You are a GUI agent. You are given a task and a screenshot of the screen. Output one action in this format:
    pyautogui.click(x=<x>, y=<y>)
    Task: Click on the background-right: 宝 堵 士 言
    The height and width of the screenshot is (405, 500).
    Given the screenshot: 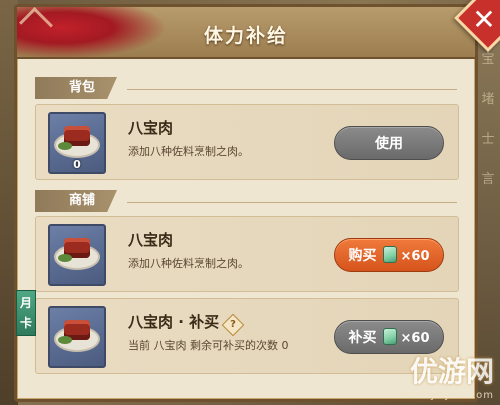 What is the action you would take?
    pyautogui.click(x=489, y=202)
    